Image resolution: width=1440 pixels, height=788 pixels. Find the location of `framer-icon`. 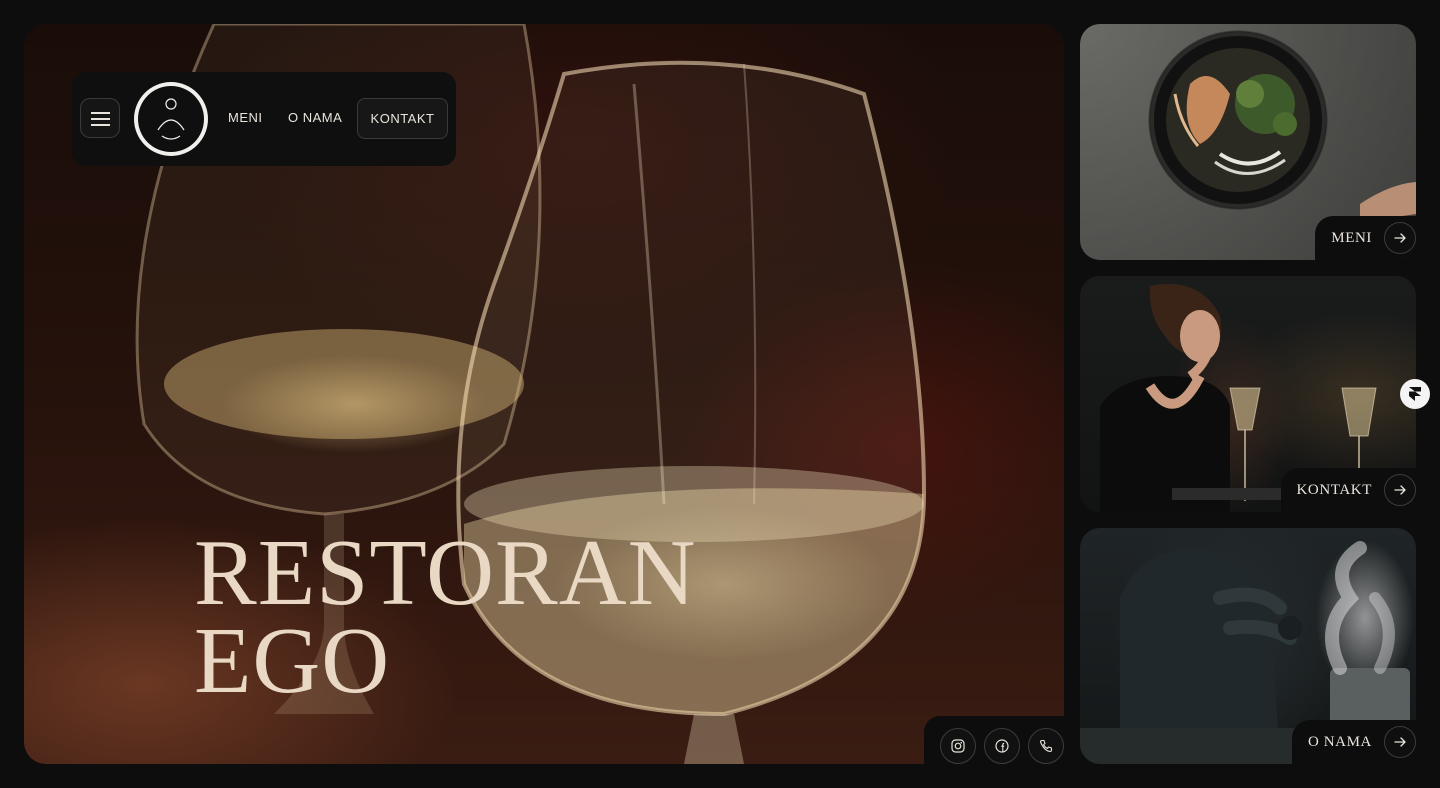

framer-icon is located at coordinates (1415, 394).